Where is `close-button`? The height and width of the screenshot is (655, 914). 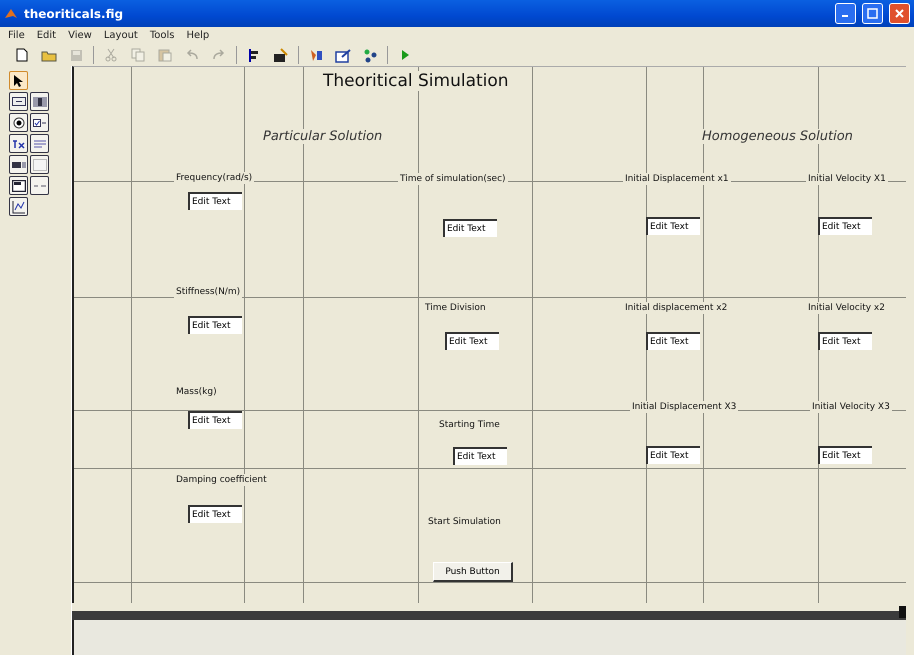
close-button is located at coordinates (899, 13).